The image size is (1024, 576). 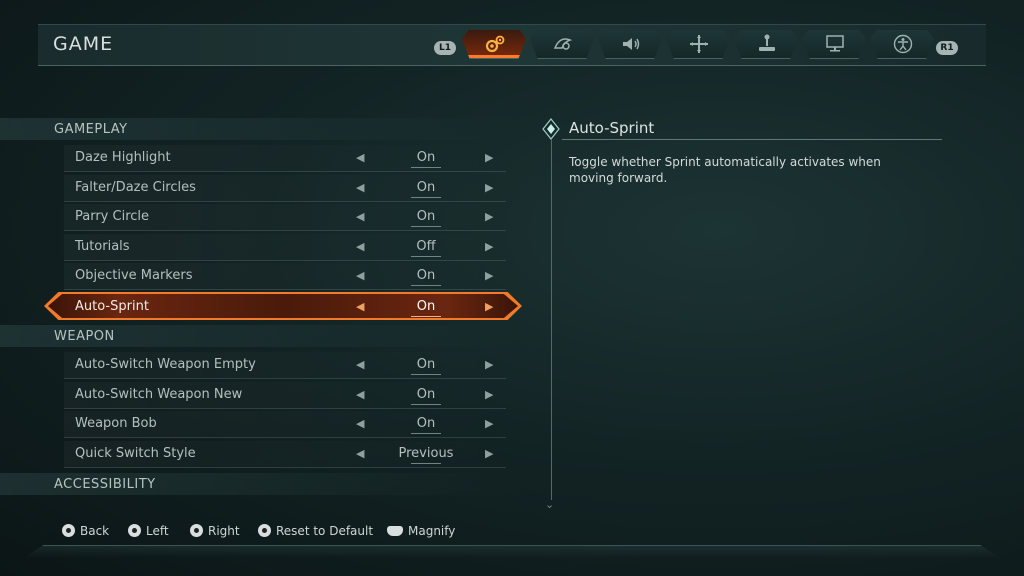 I want to click on section-weapon: WEAPON, so click(x=260, y=336).